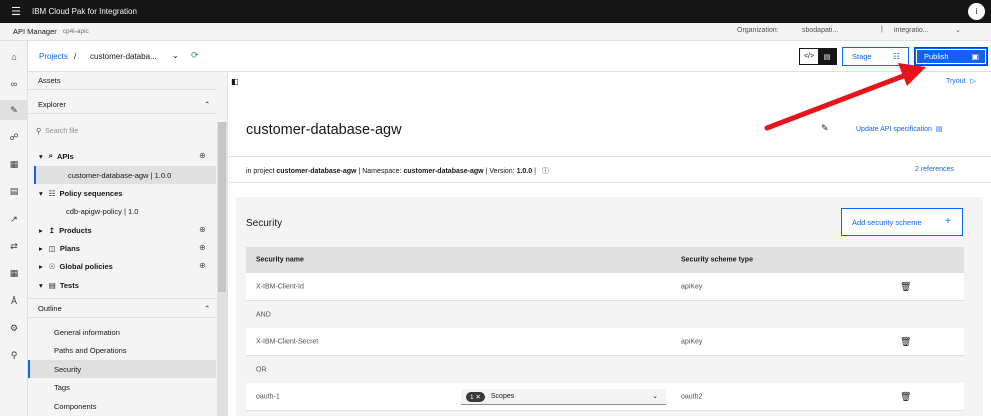 The height and width of the screenshot is (416, 991). I want to click on tree-apis: ▾ ⌕ APIs, so click(56, 156).